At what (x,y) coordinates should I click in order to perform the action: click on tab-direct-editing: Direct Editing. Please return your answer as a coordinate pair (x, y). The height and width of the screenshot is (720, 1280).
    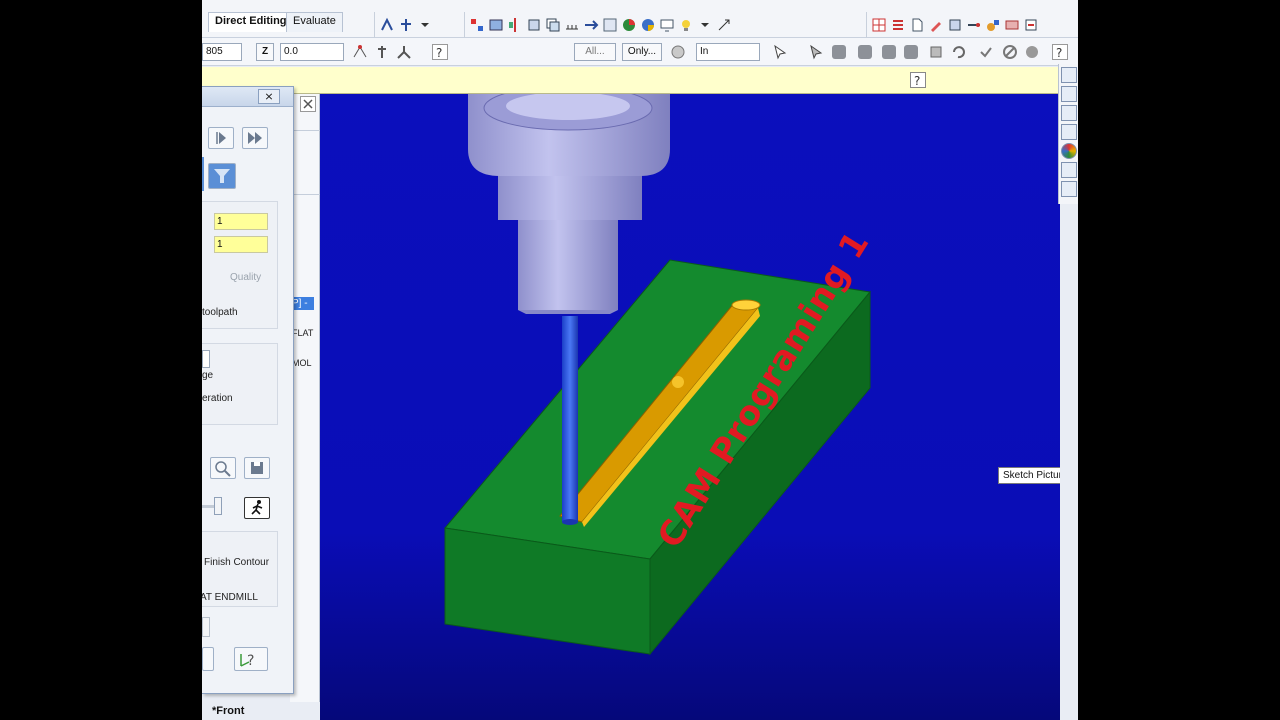
    Looking at the image, I should click on (251, 22).